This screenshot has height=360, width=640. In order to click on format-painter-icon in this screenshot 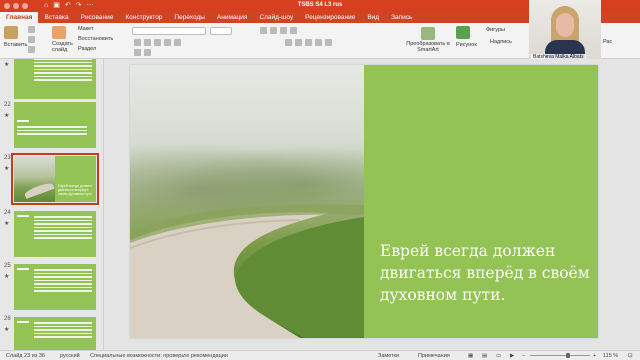, I will do `click(31, 49)`.